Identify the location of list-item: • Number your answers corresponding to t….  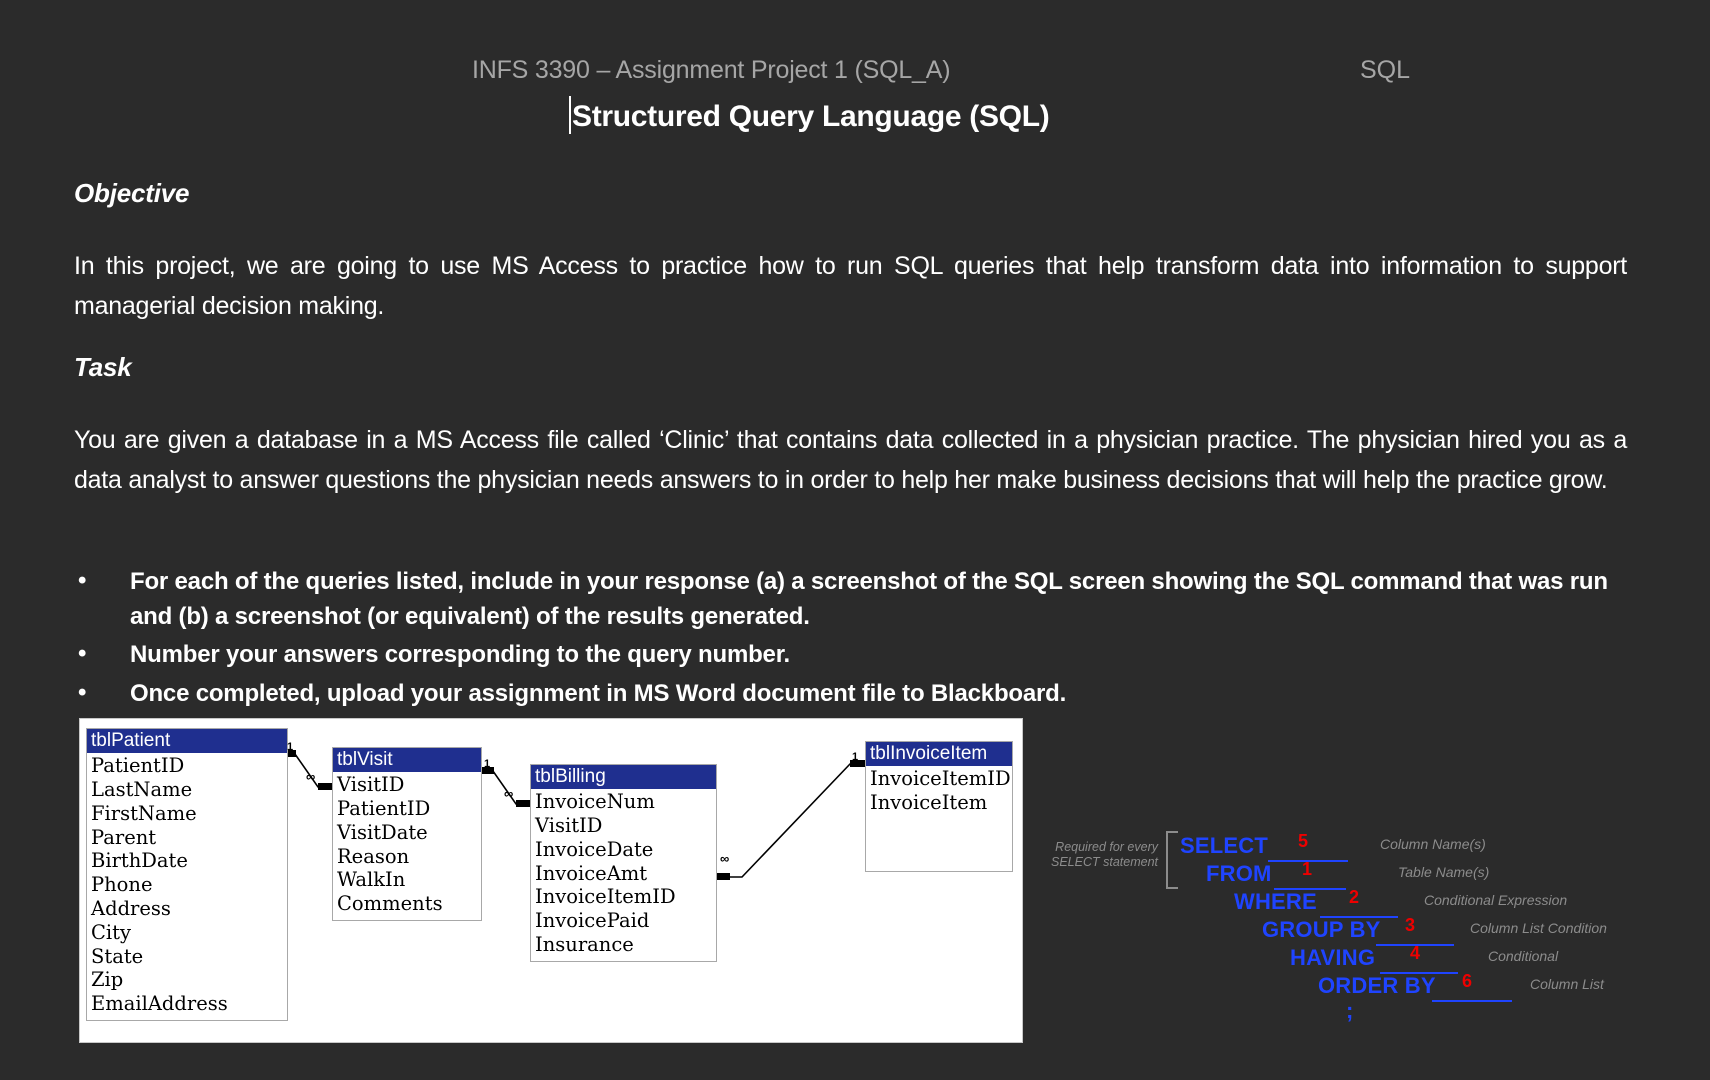
(852, 655).